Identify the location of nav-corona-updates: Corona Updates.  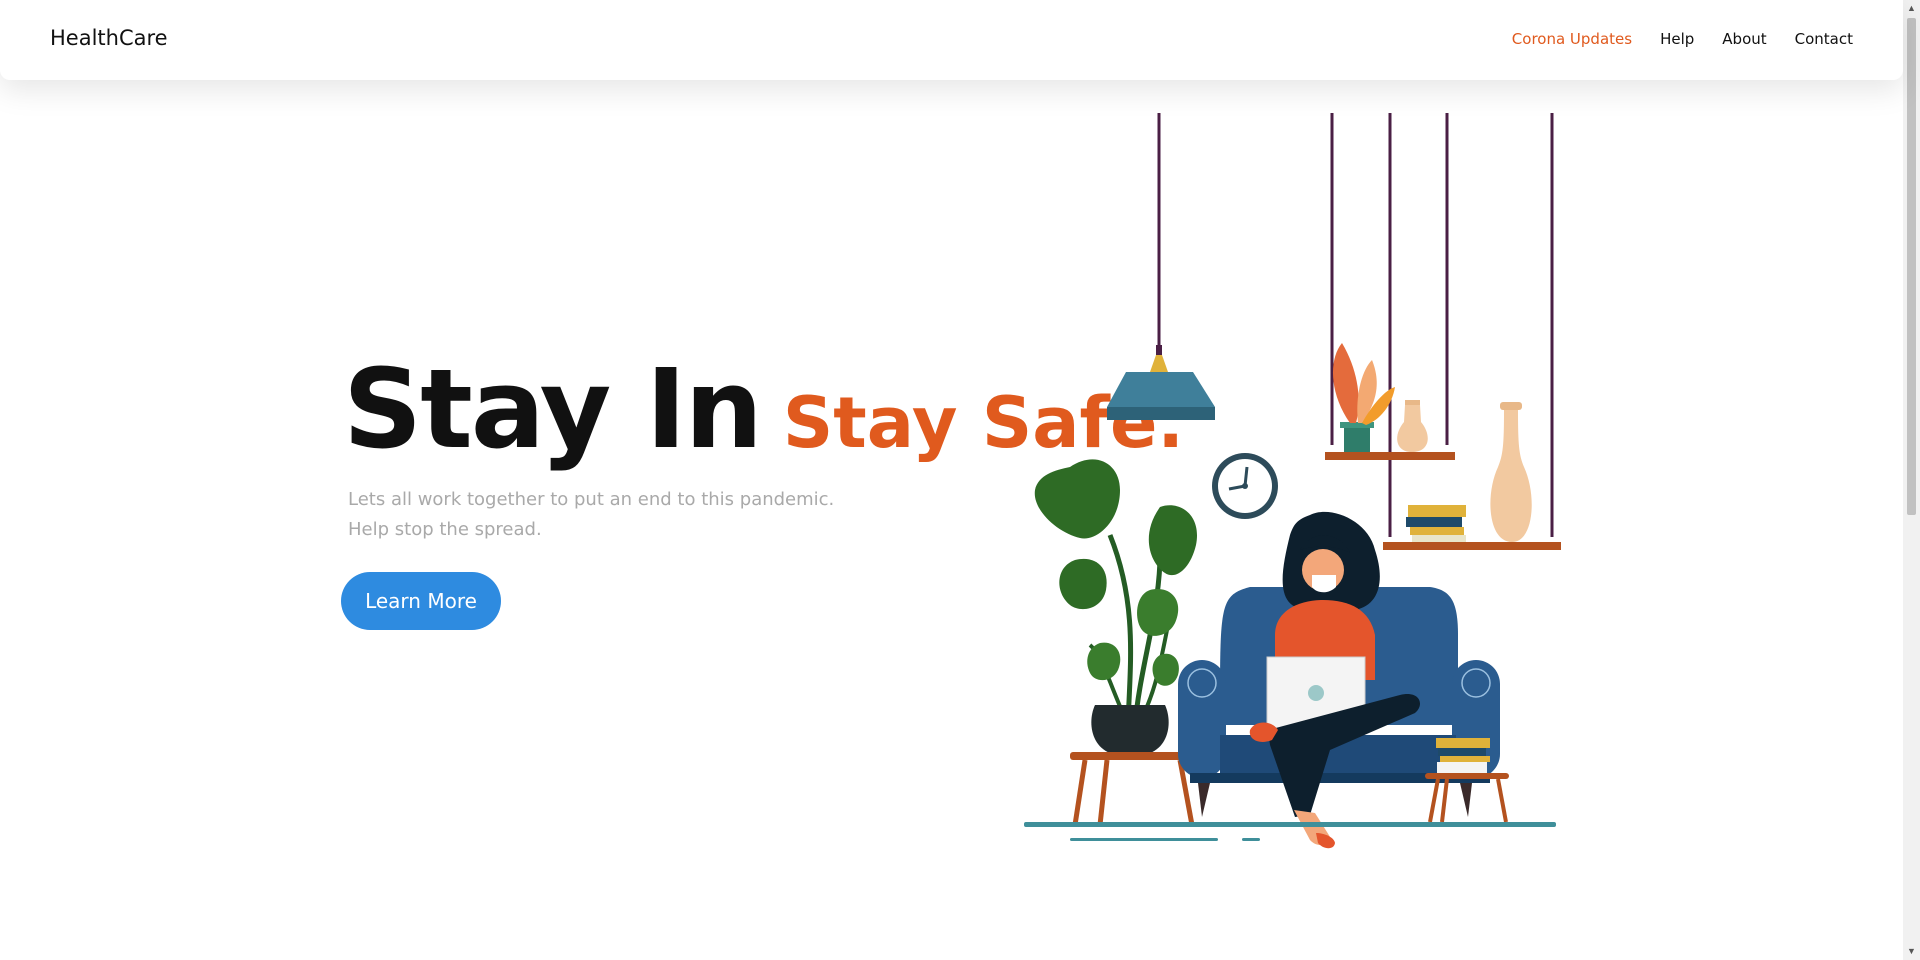
(1572, 39).